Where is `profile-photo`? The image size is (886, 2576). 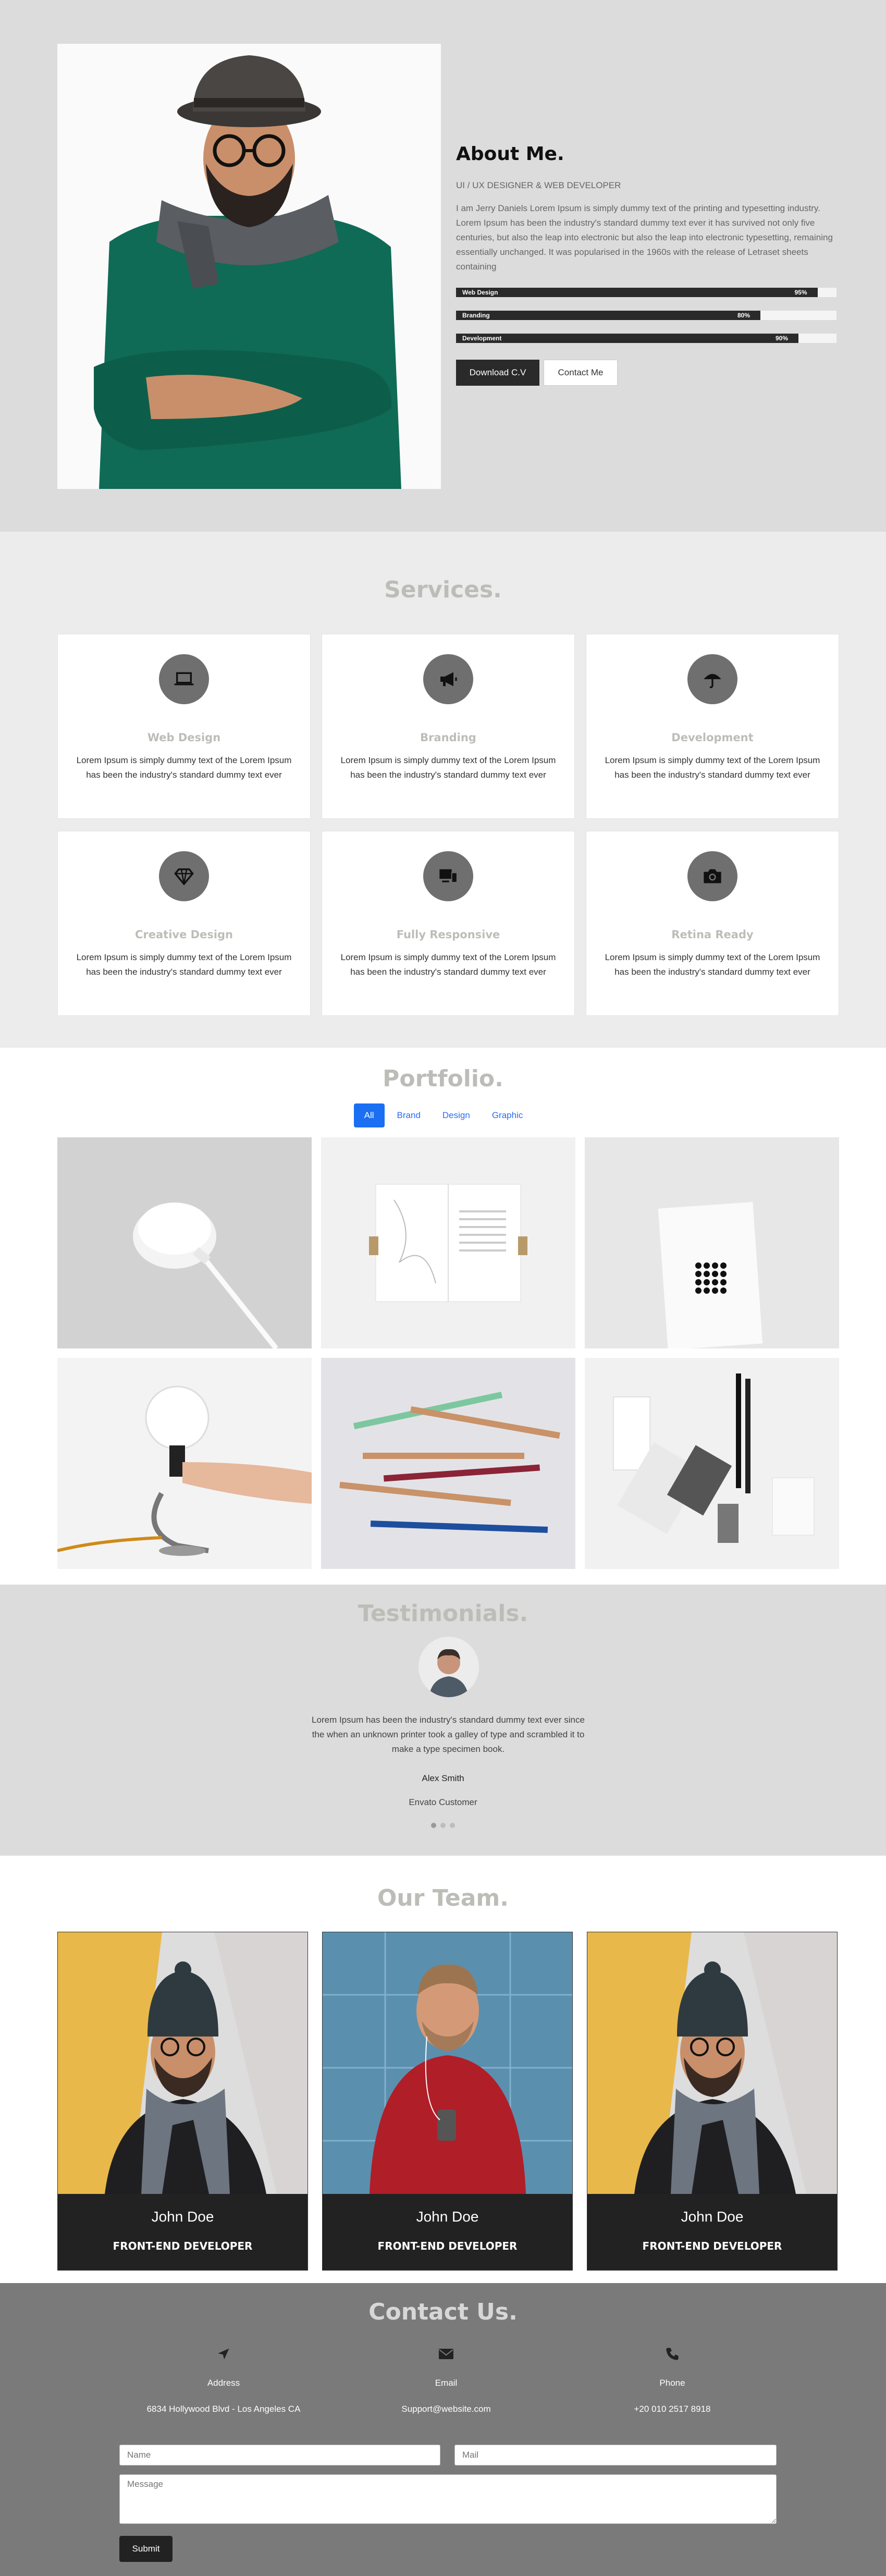 profile-photo is located at coordinates (249, 266).